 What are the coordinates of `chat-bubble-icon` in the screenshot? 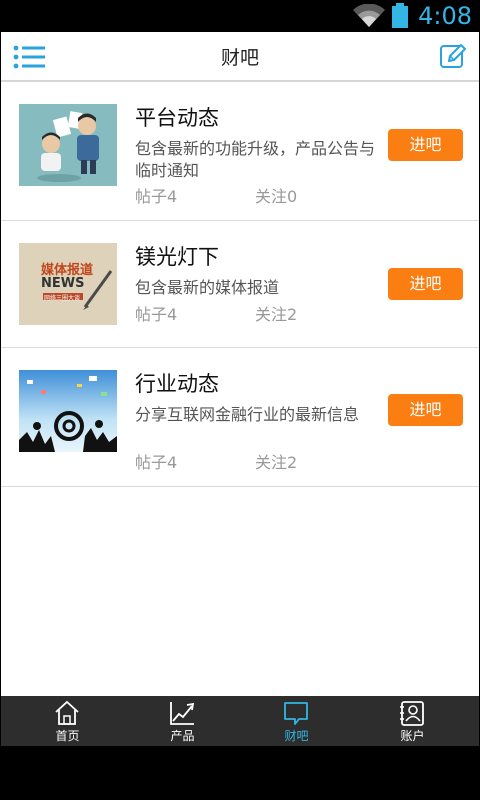 It's located at (296, 713).